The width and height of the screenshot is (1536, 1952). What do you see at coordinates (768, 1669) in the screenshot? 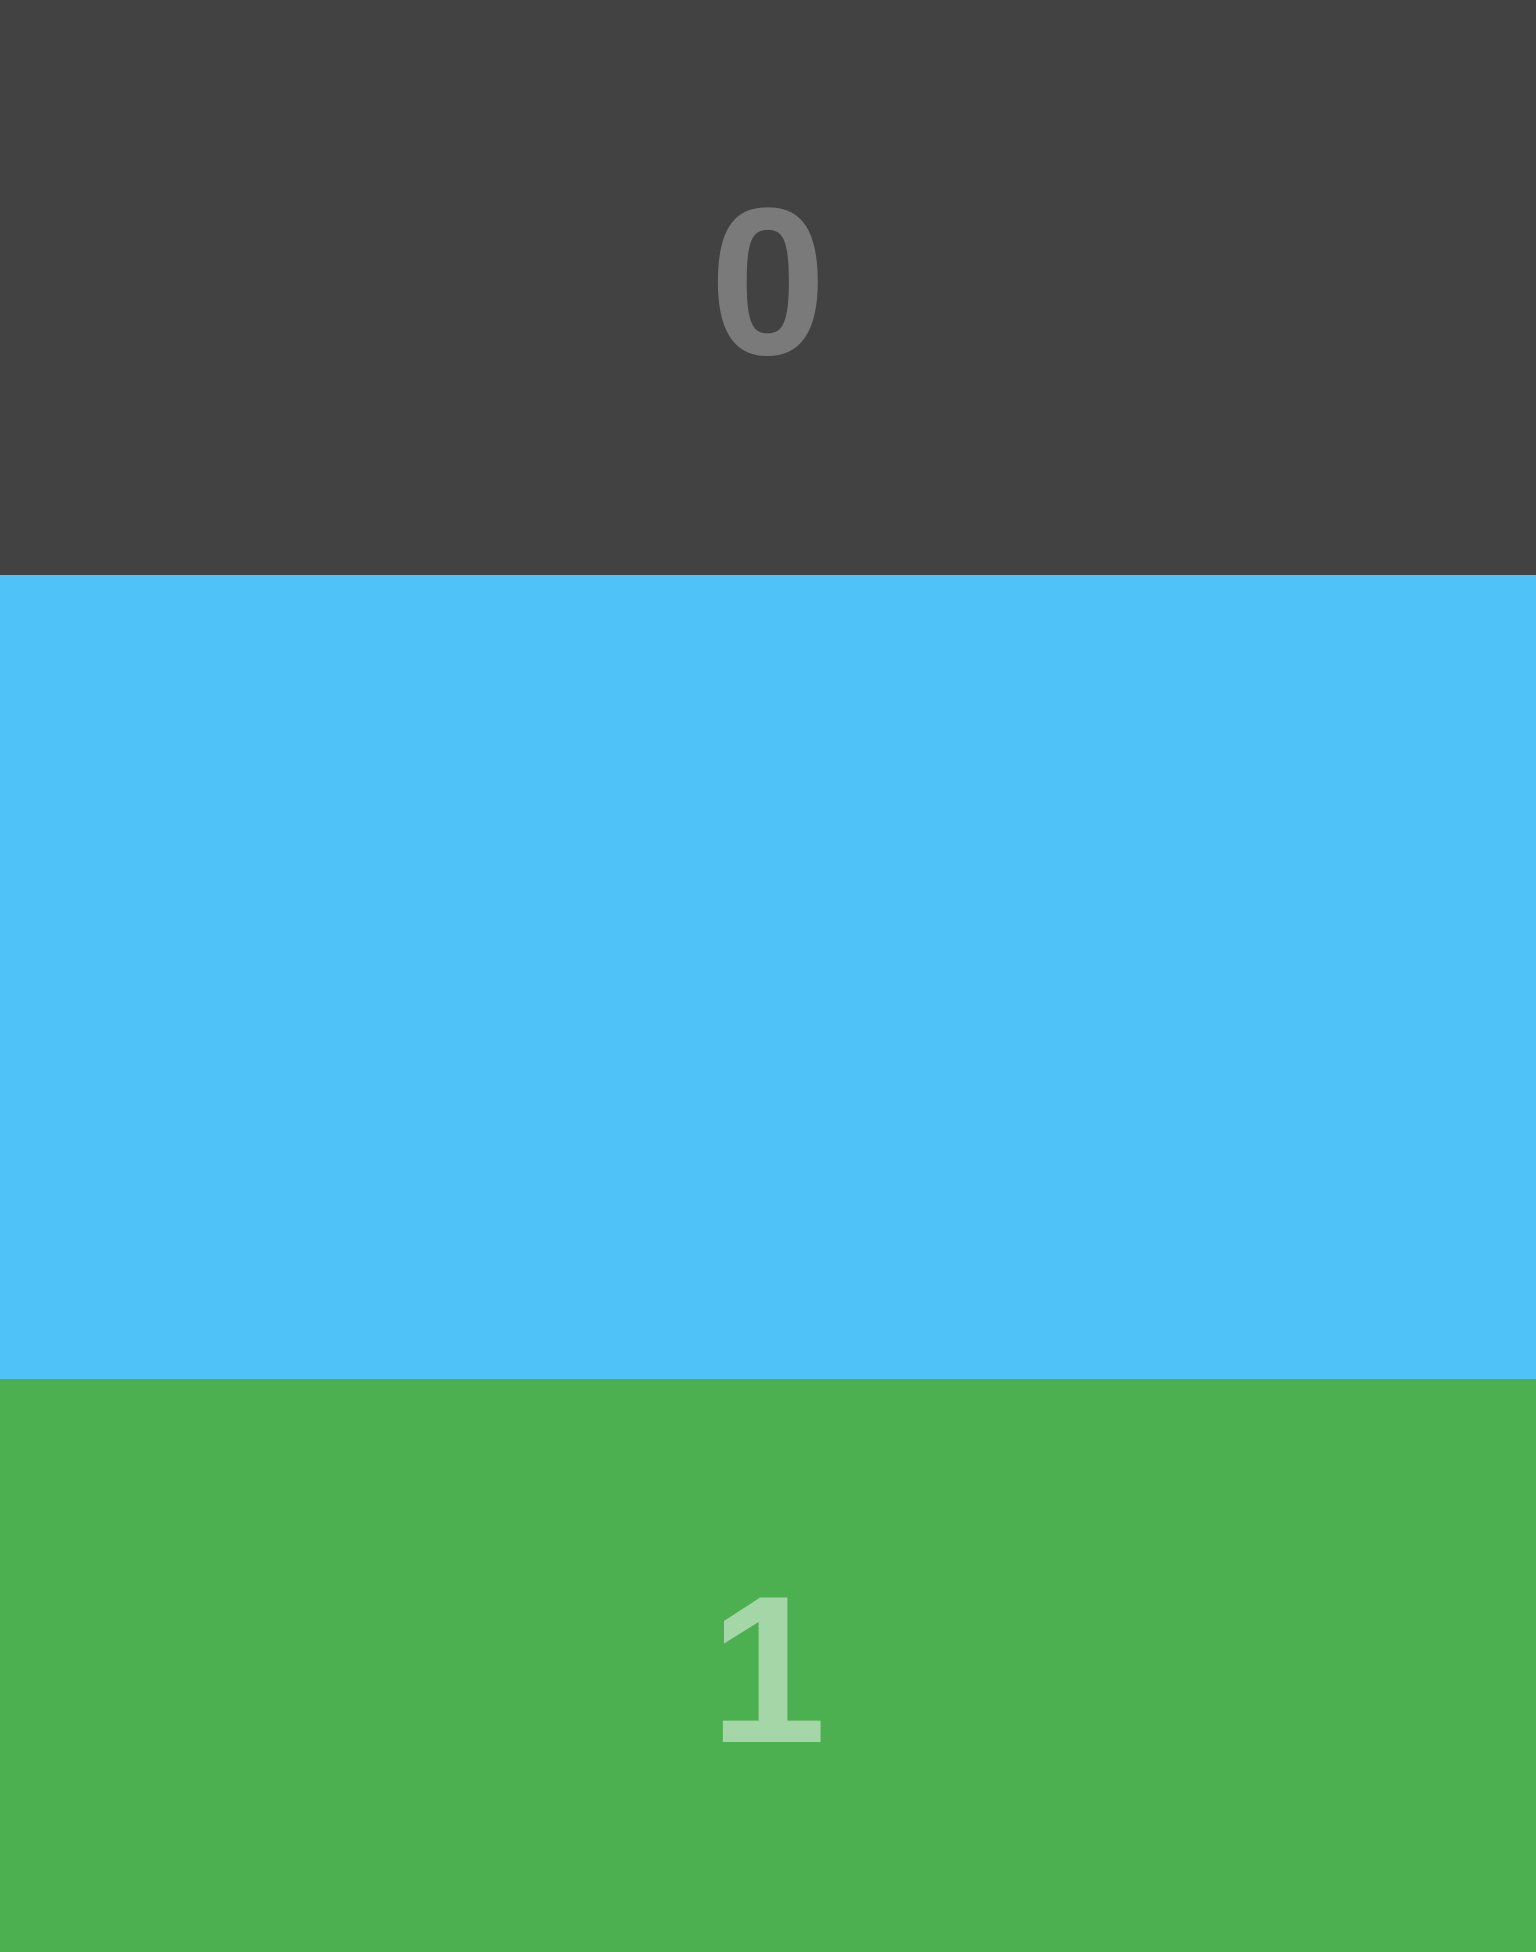
I see `page-number-label: 1` at bounding box center [768, 1669].